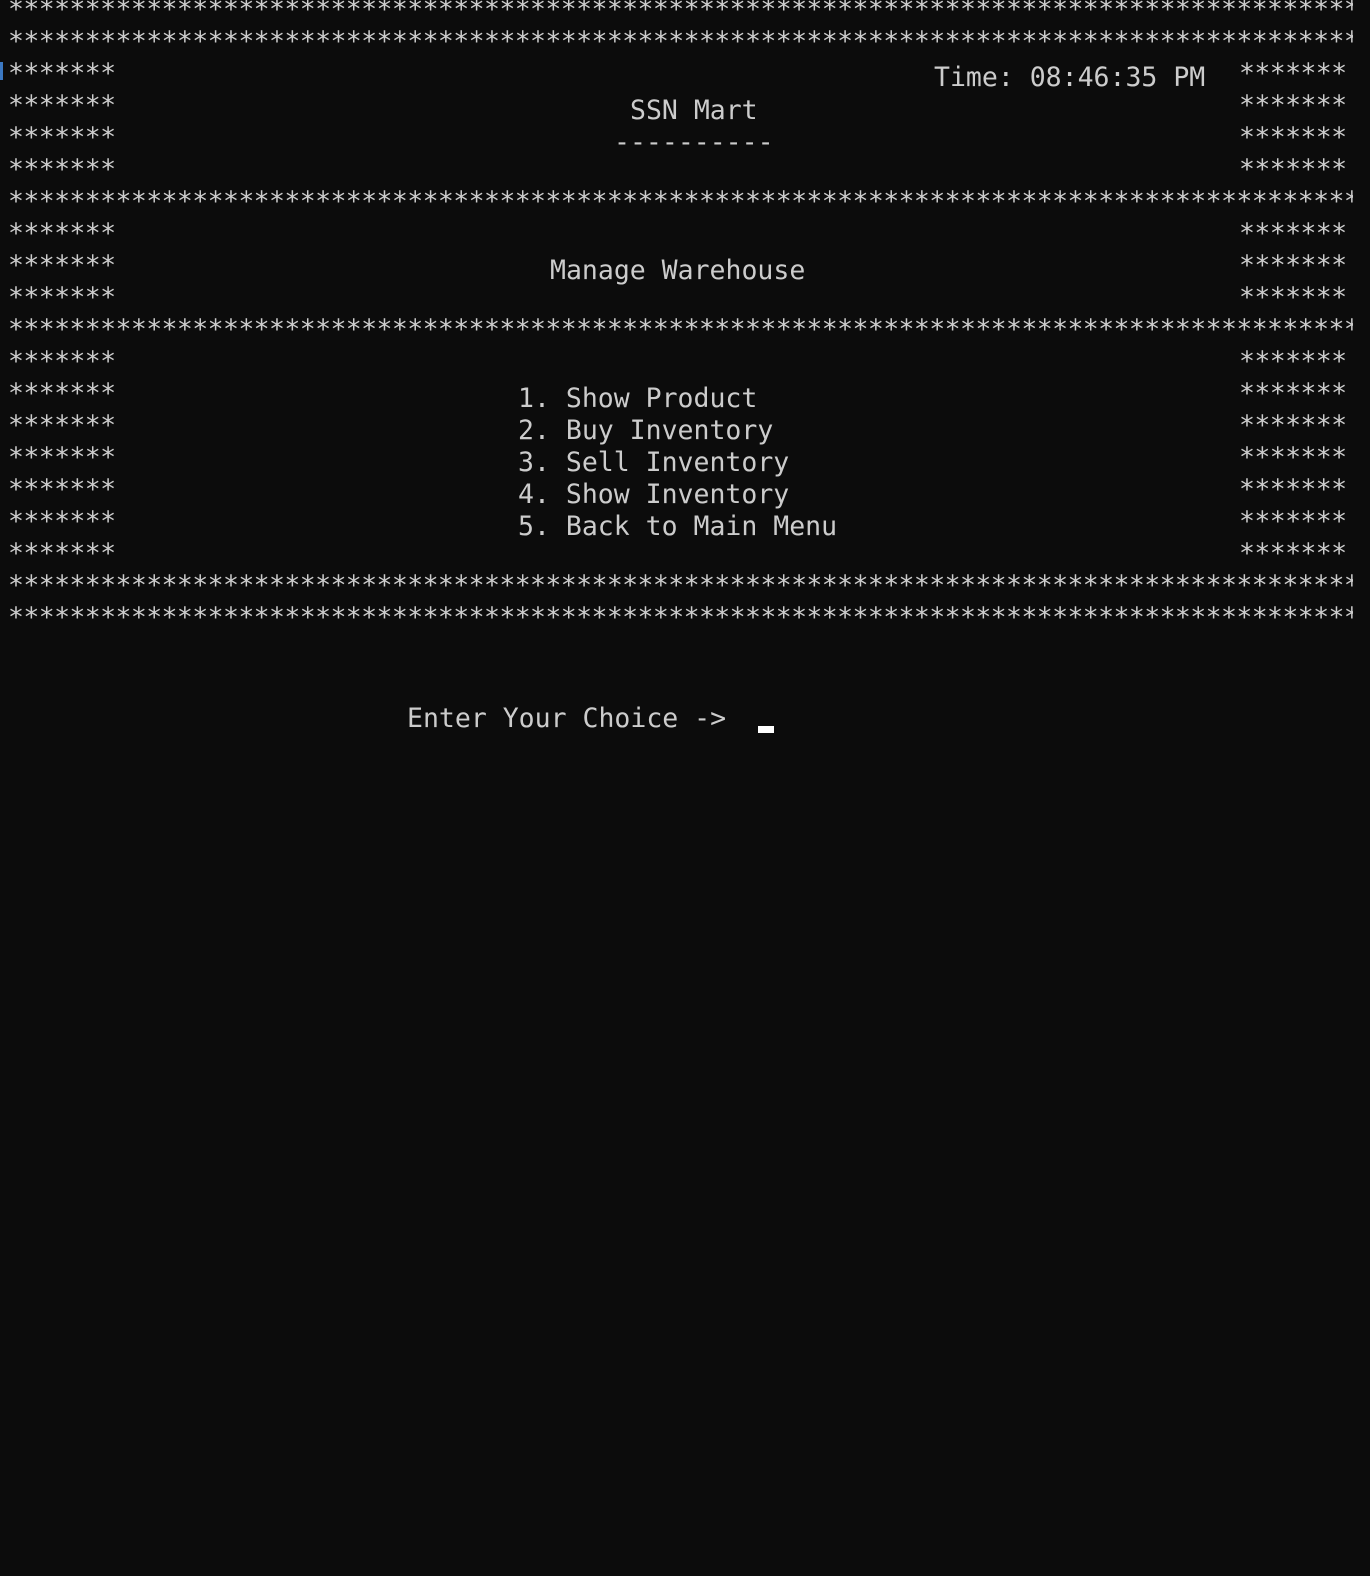 This screenshot has width=1370, height=1576. I want to click on time-display: Time: 08:46:35 PM, so click(1070, 77).